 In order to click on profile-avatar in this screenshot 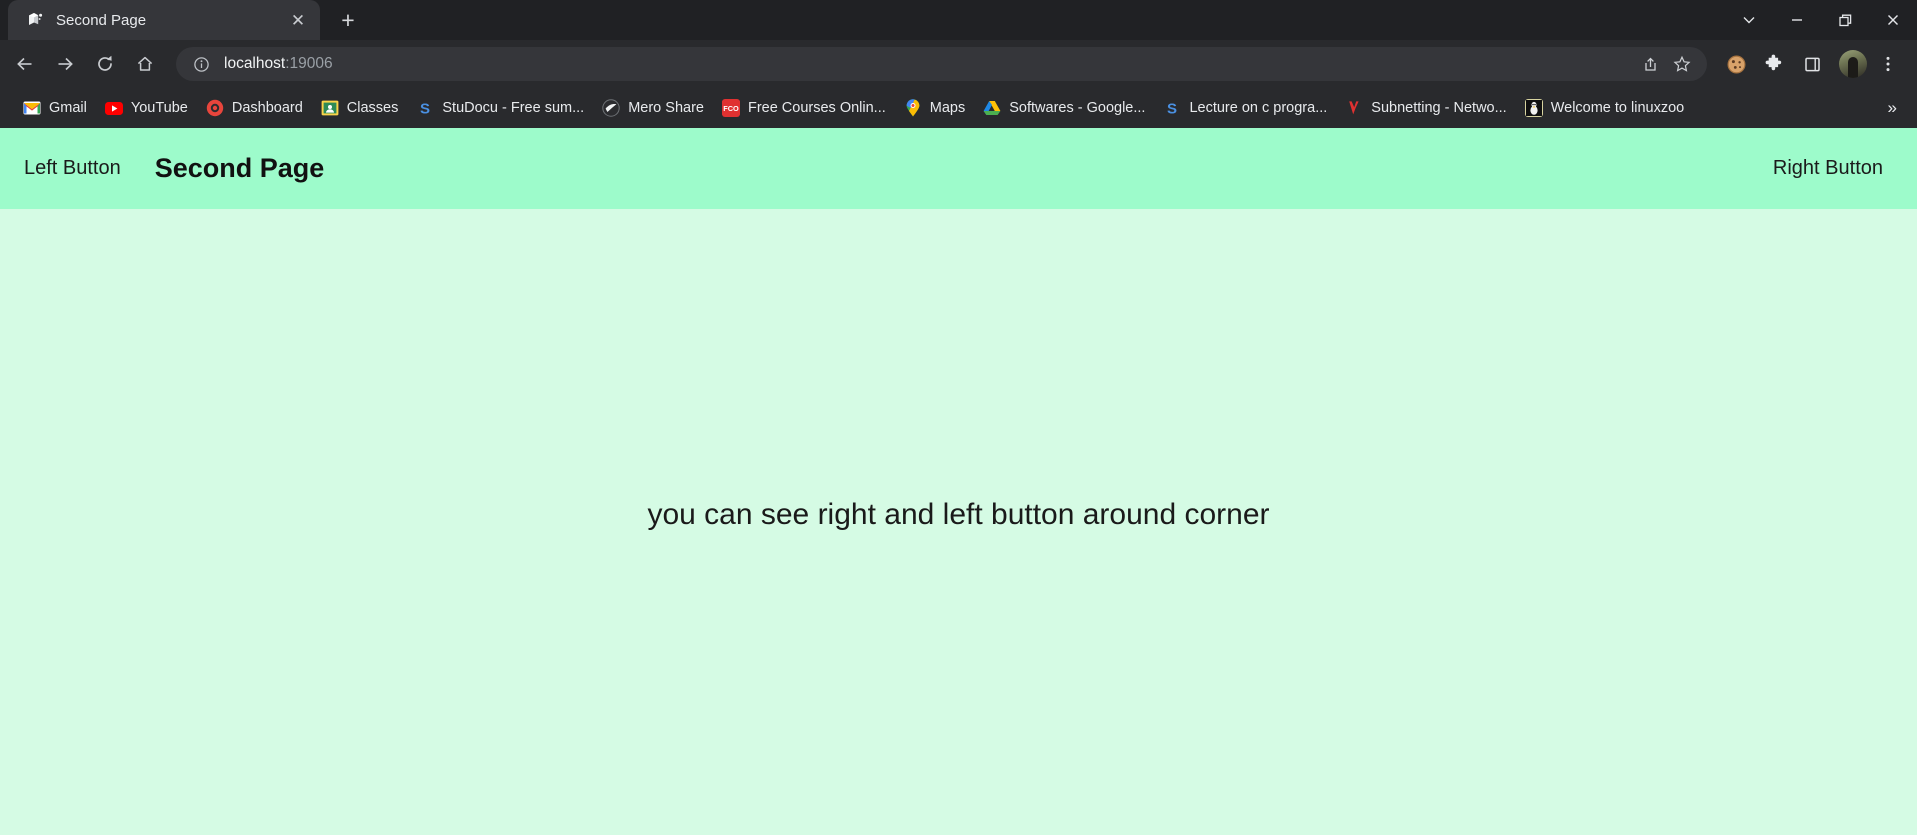, I will do `click(1853, 64)`.